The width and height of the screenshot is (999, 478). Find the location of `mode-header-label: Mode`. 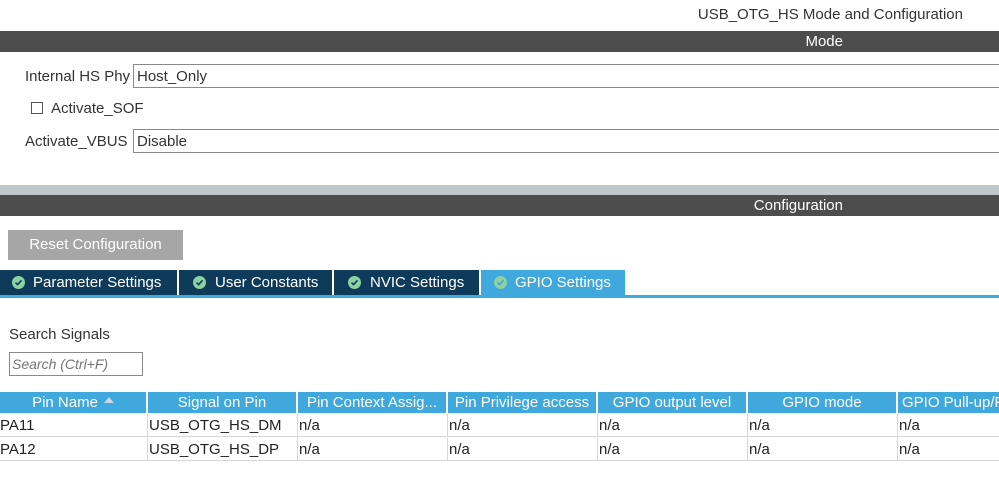

mode-header-label: Mode is located at coordinates (824, 41).